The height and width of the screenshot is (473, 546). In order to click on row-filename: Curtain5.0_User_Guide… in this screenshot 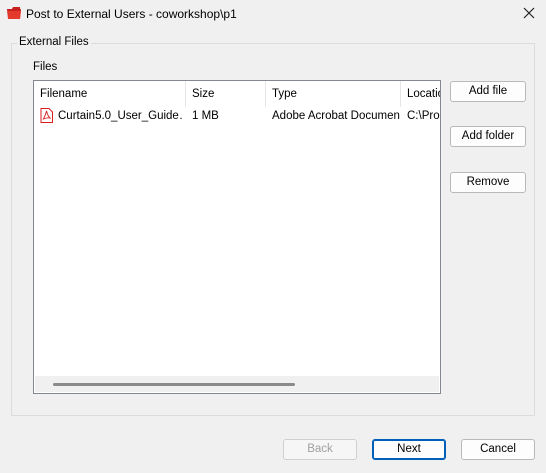, I will do `click(121, 116)`.